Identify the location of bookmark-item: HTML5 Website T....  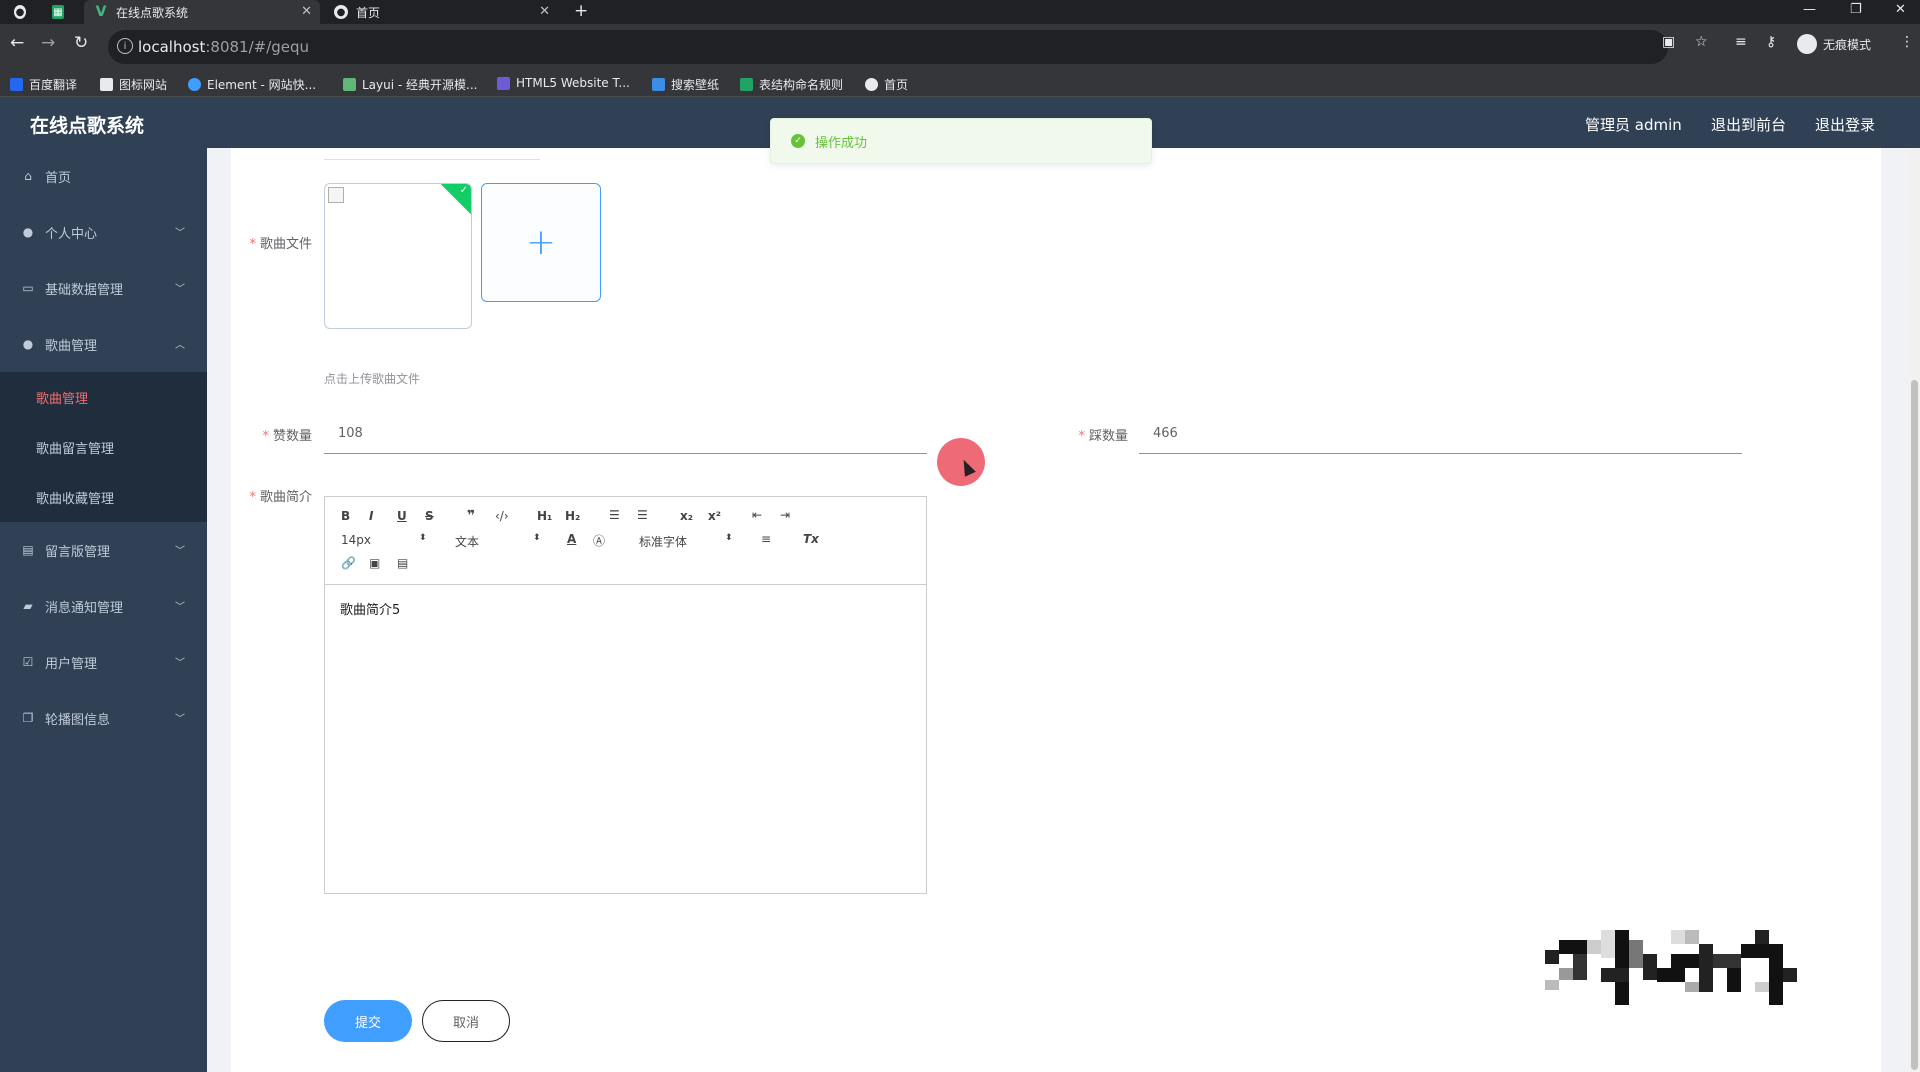
(563, 83).